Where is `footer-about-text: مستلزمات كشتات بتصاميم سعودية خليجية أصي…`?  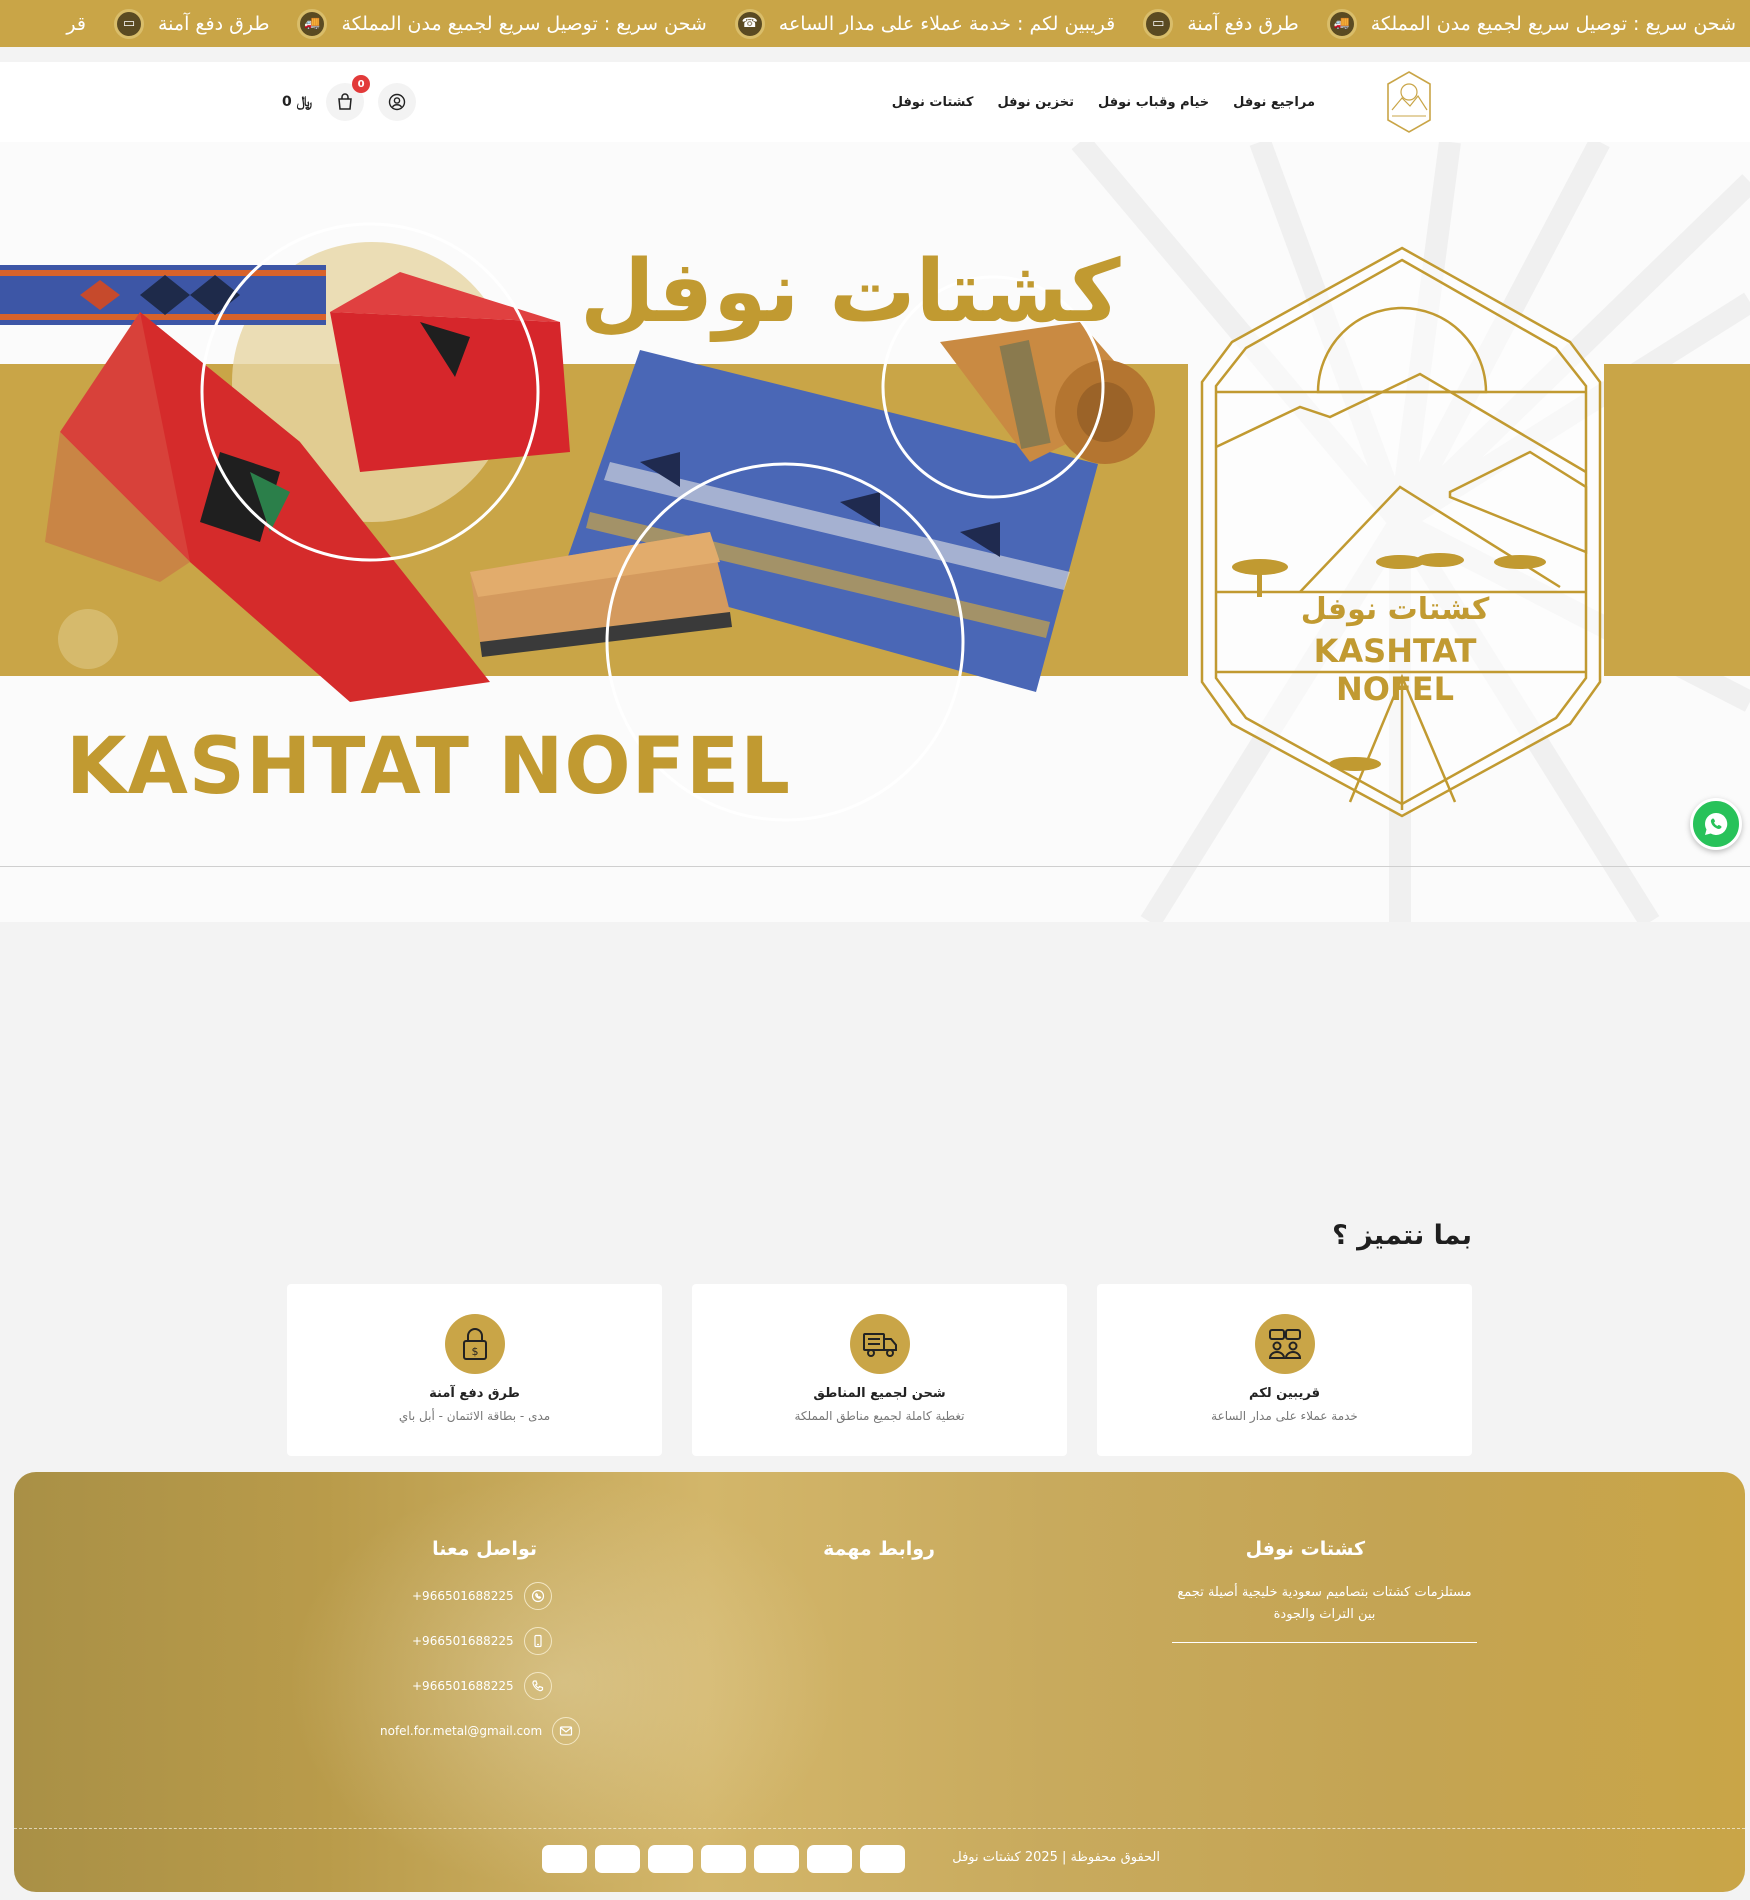 footer-about-text: مستلزمات كشتات بتصاميم سعودية خليجية أصي… is located at coordinates (1324, 1604).